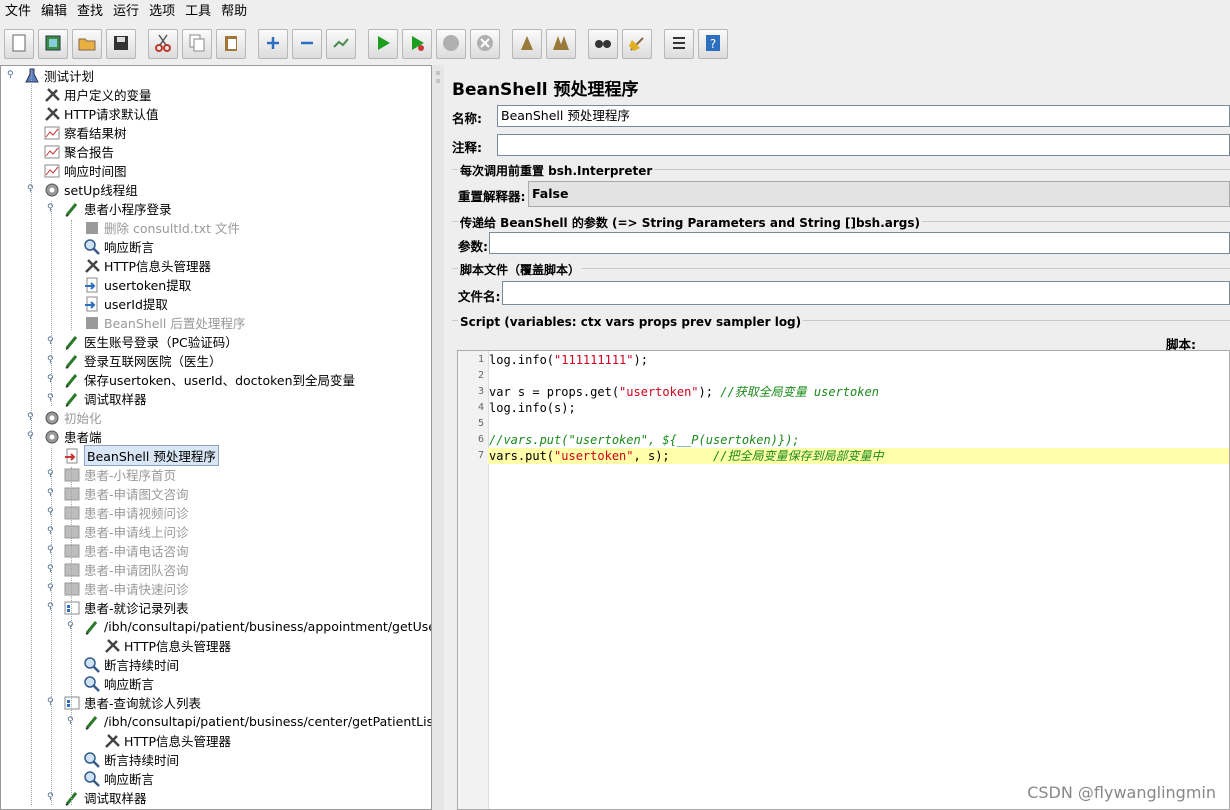 The image size is (1230, 810). I want to click on menu-item: 查找, so click(90, 12).